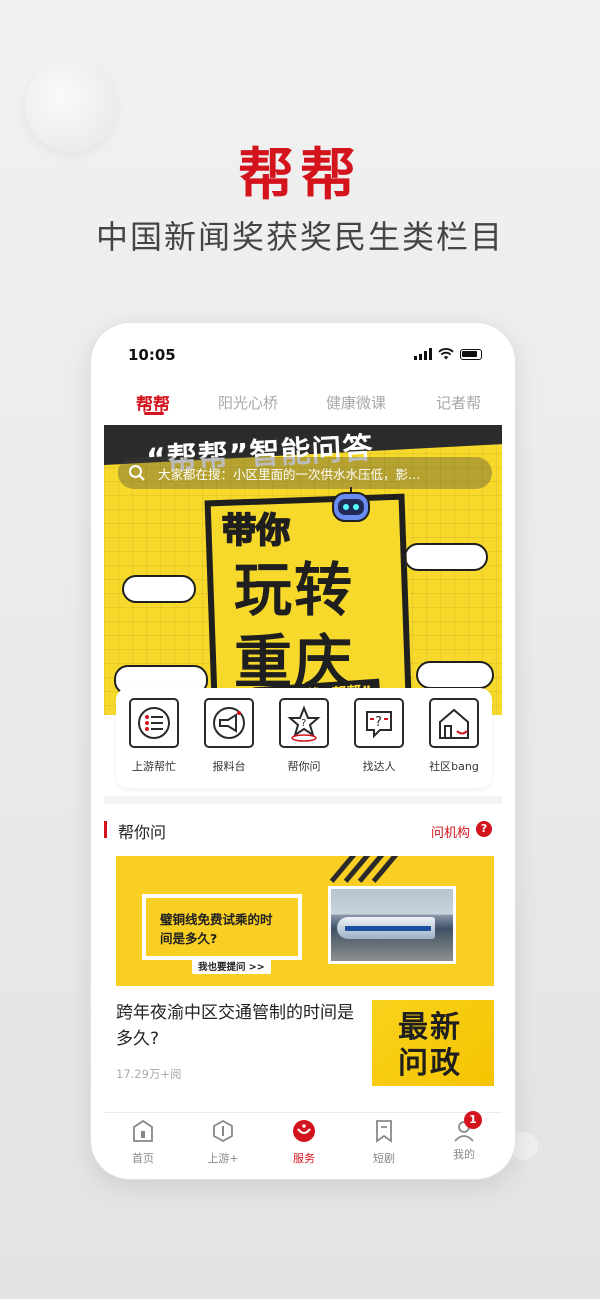 Image resolution: width=600 pixels, height=1299 pixels. What do you see at coordinates (152, 355) in the screenshot?
I see `status-time: 10:05` at bounding box center [152, 355].